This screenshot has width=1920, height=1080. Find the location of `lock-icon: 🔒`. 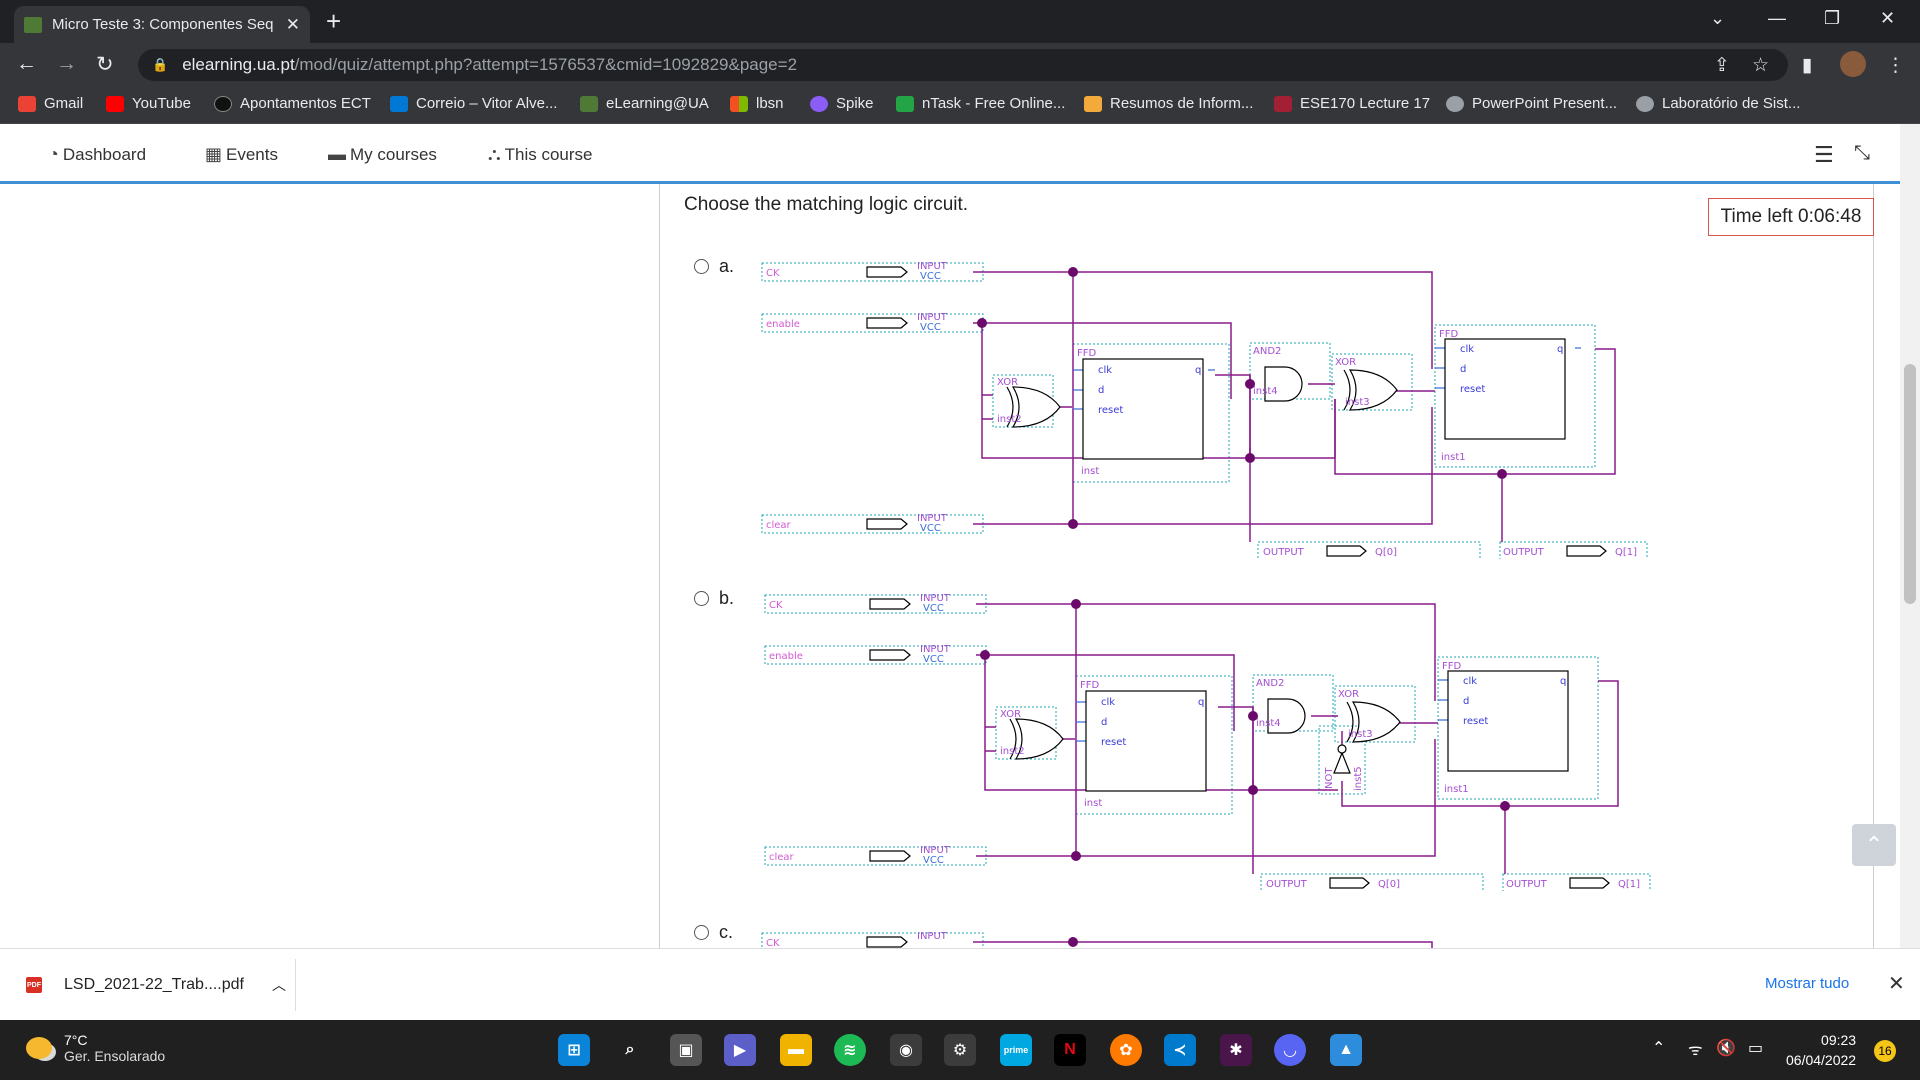

lock-icon: 🔒 is located at coordinates (160, 64).